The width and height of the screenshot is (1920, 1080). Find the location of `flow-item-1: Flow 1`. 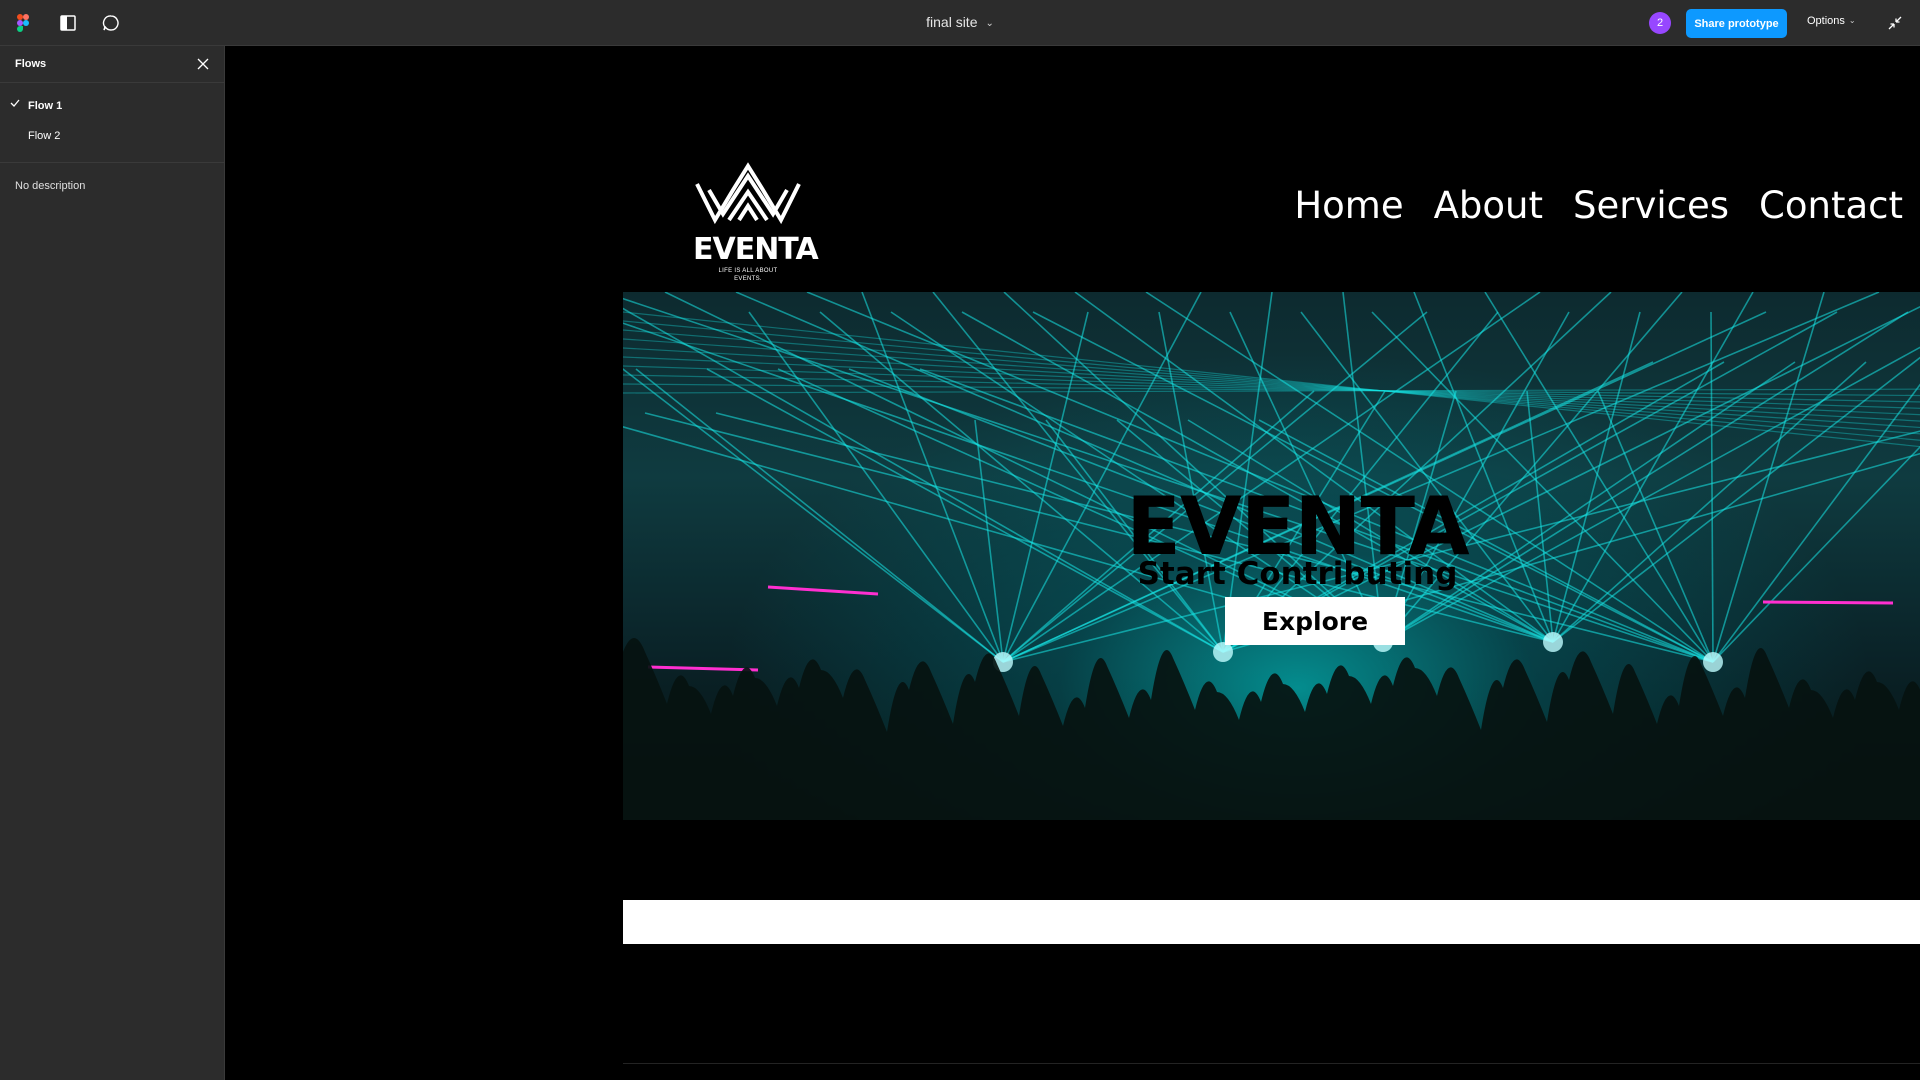

flow-item-1: Flow 1 is located at coordinates (112, 106).